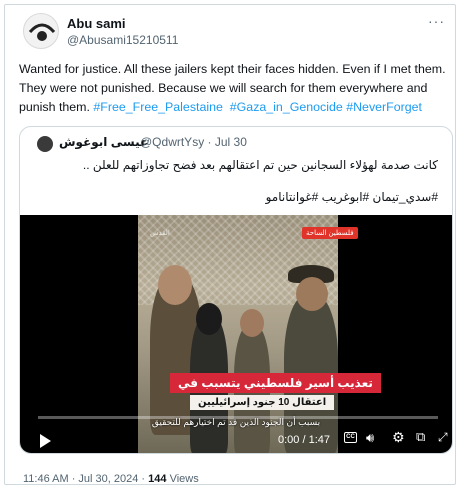  I want to click on quote-author-name: عيسى ابوغوش, so click(103, 142).